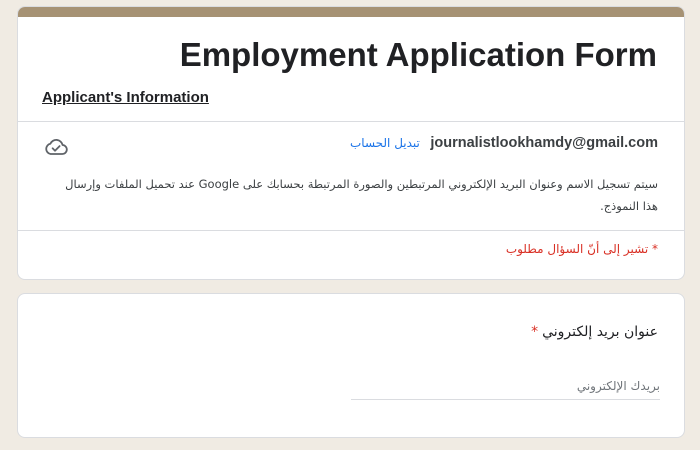  I want to click on switch-account-link: تبديل الحساب, so click(385, 143).